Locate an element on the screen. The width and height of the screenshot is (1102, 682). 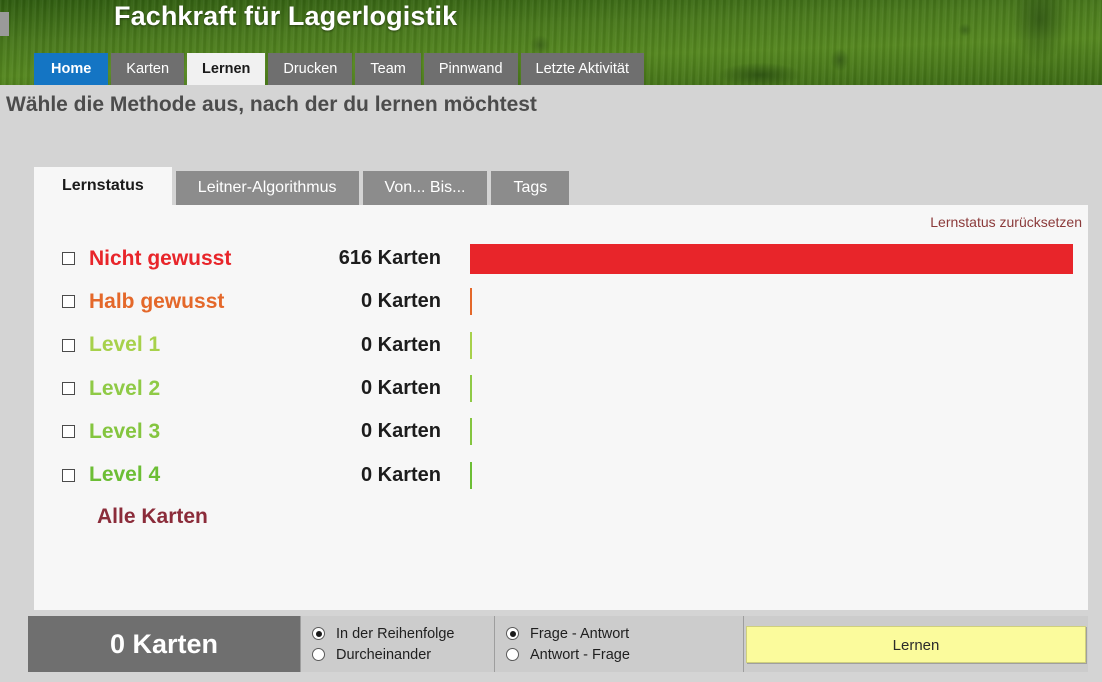
order-radio-group: In der Reihenfolge Durcheinander is located at coordinates (397, 644).